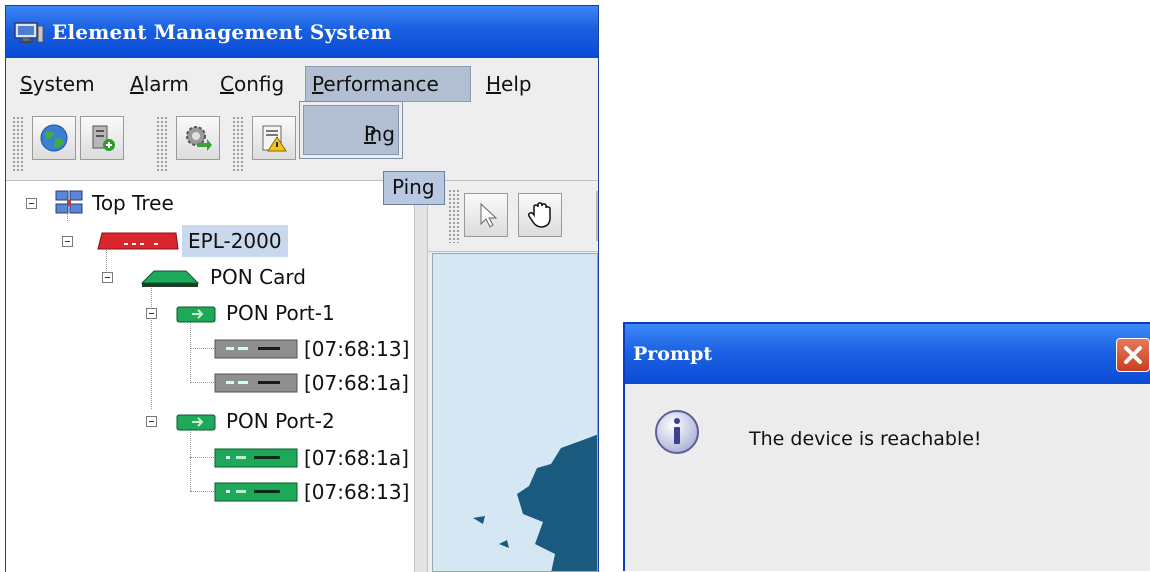 This screenshot has width=1150, height=572. I want to click on performance-dropdown: Ping, so click(351, 130).